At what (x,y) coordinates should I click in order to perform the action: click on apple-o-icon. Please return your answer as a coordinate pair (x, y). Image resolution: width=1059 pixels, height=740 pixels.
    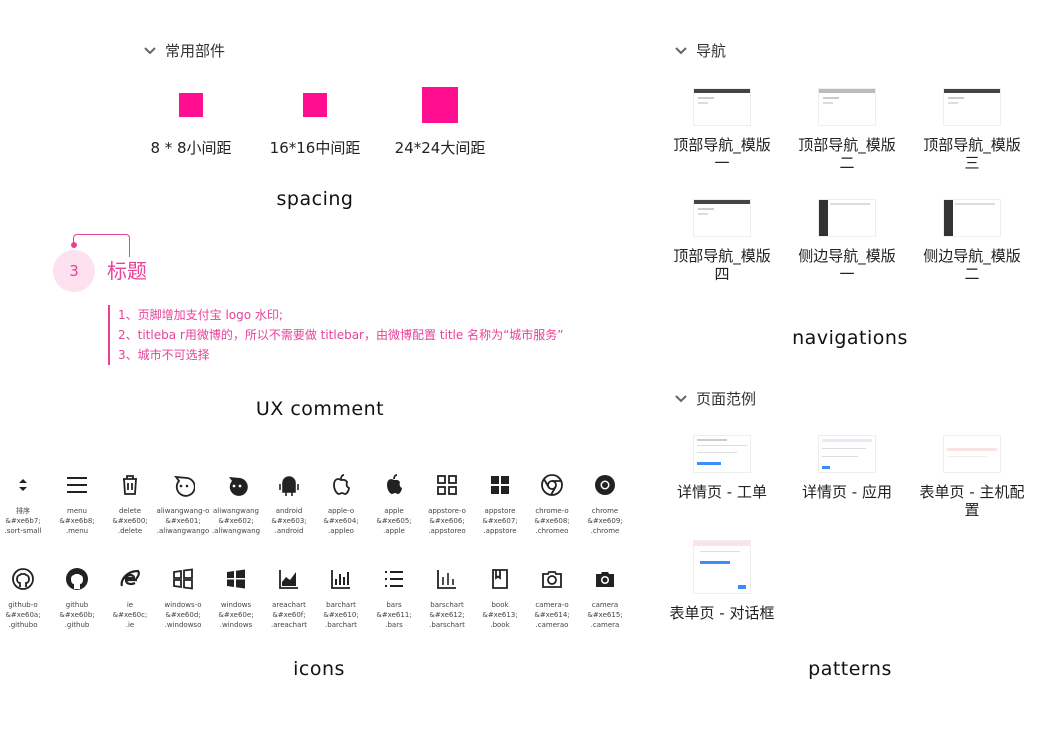
    Looking at the image, I should click on (341, 485).